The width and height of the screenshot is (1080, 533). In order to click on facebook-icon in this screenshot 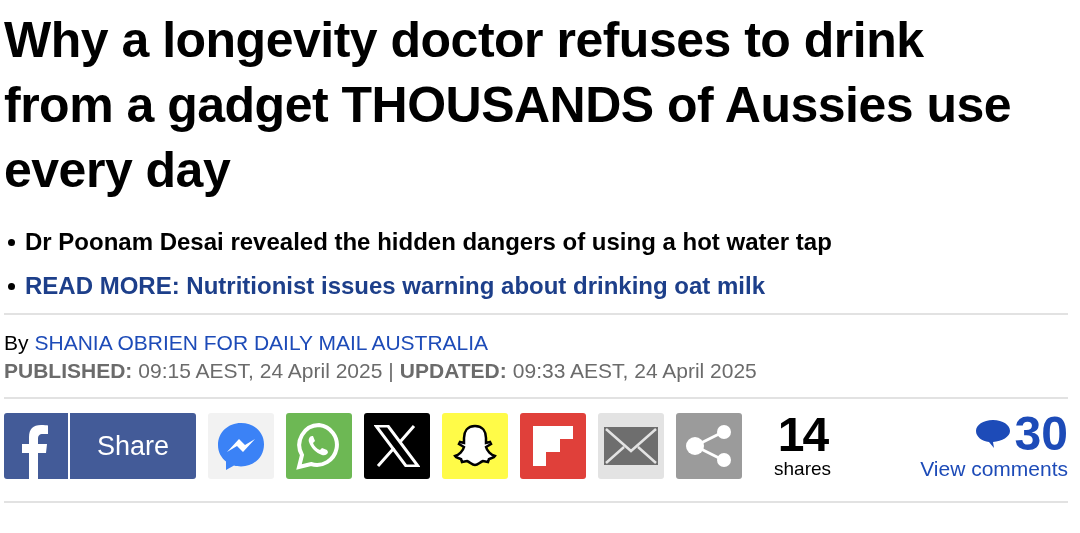, I will do `click(36, 451)`.